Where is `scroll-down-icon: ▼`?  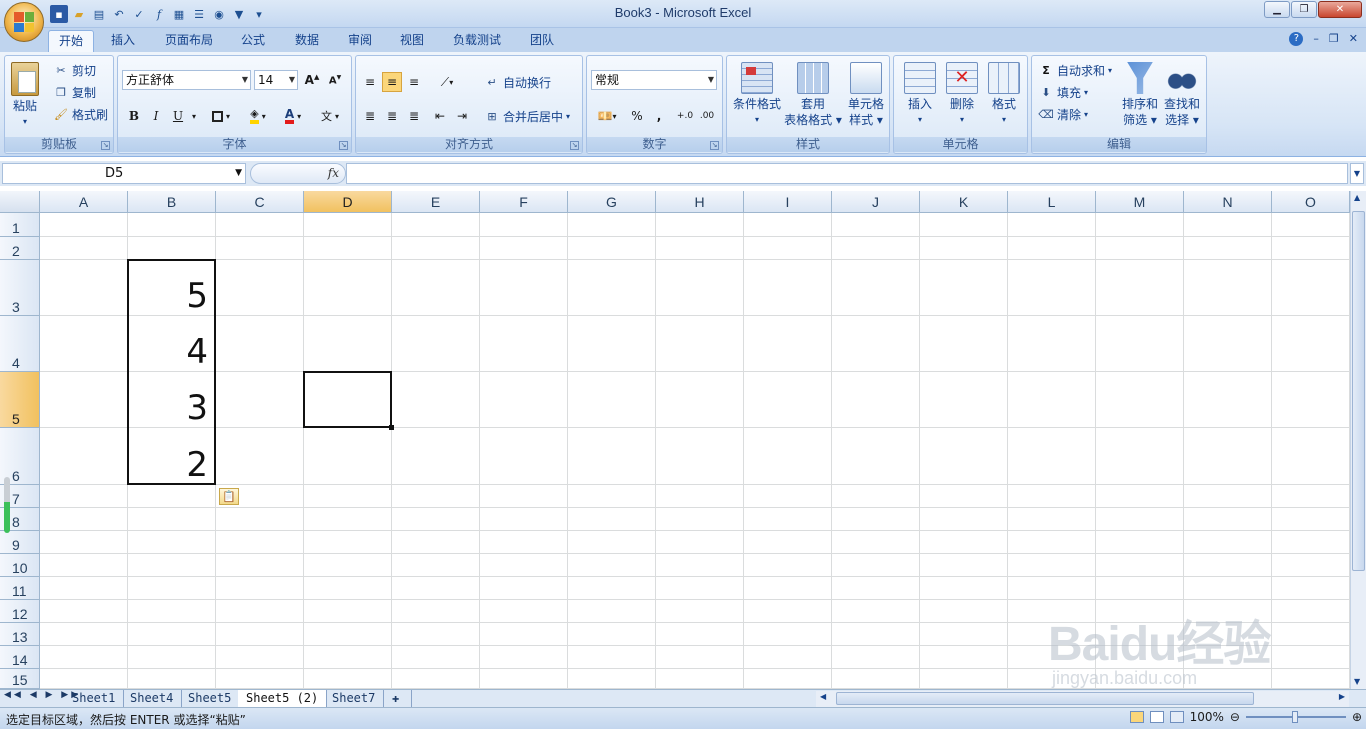 scroll-down-icon: ▼ is located at coordinates (1357, 681).